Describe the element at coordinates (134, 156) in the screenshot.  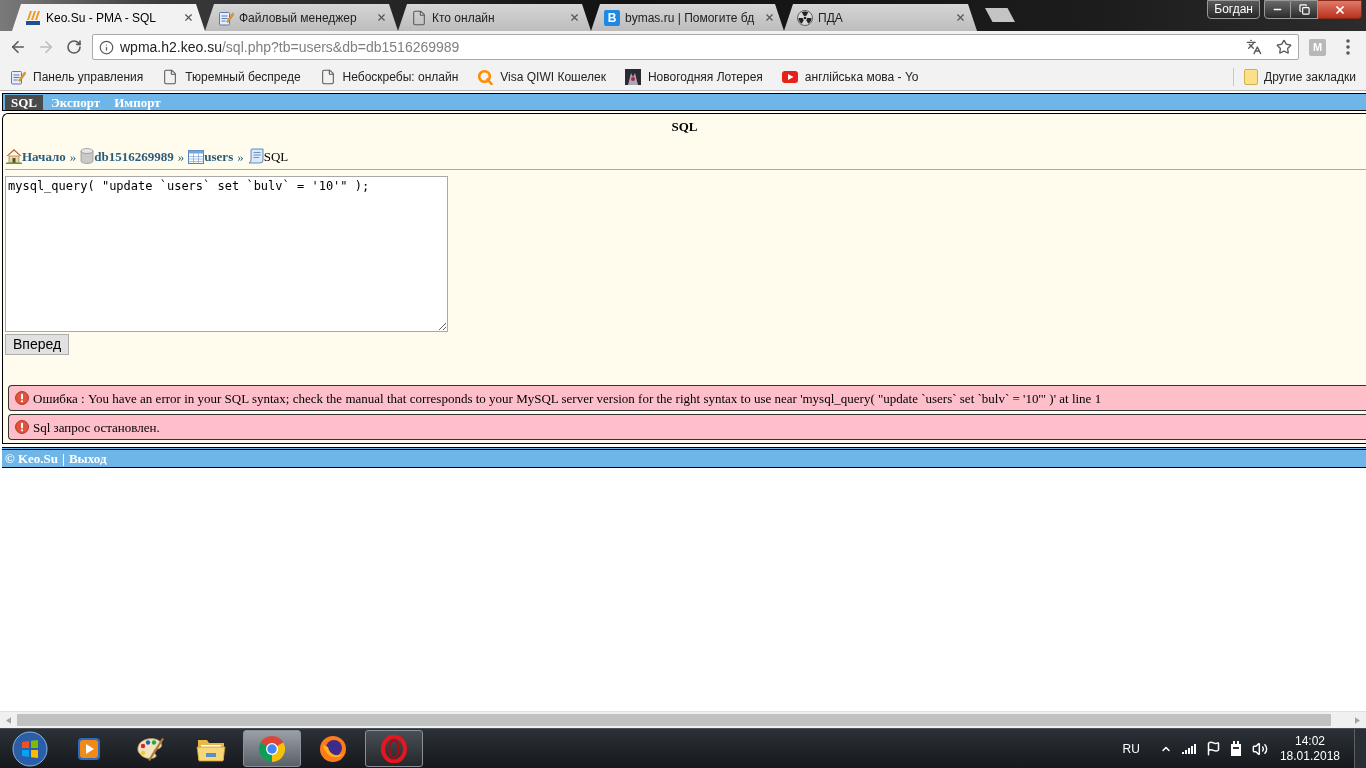
I see `breadcrumb-link: db1516269989` at that location.